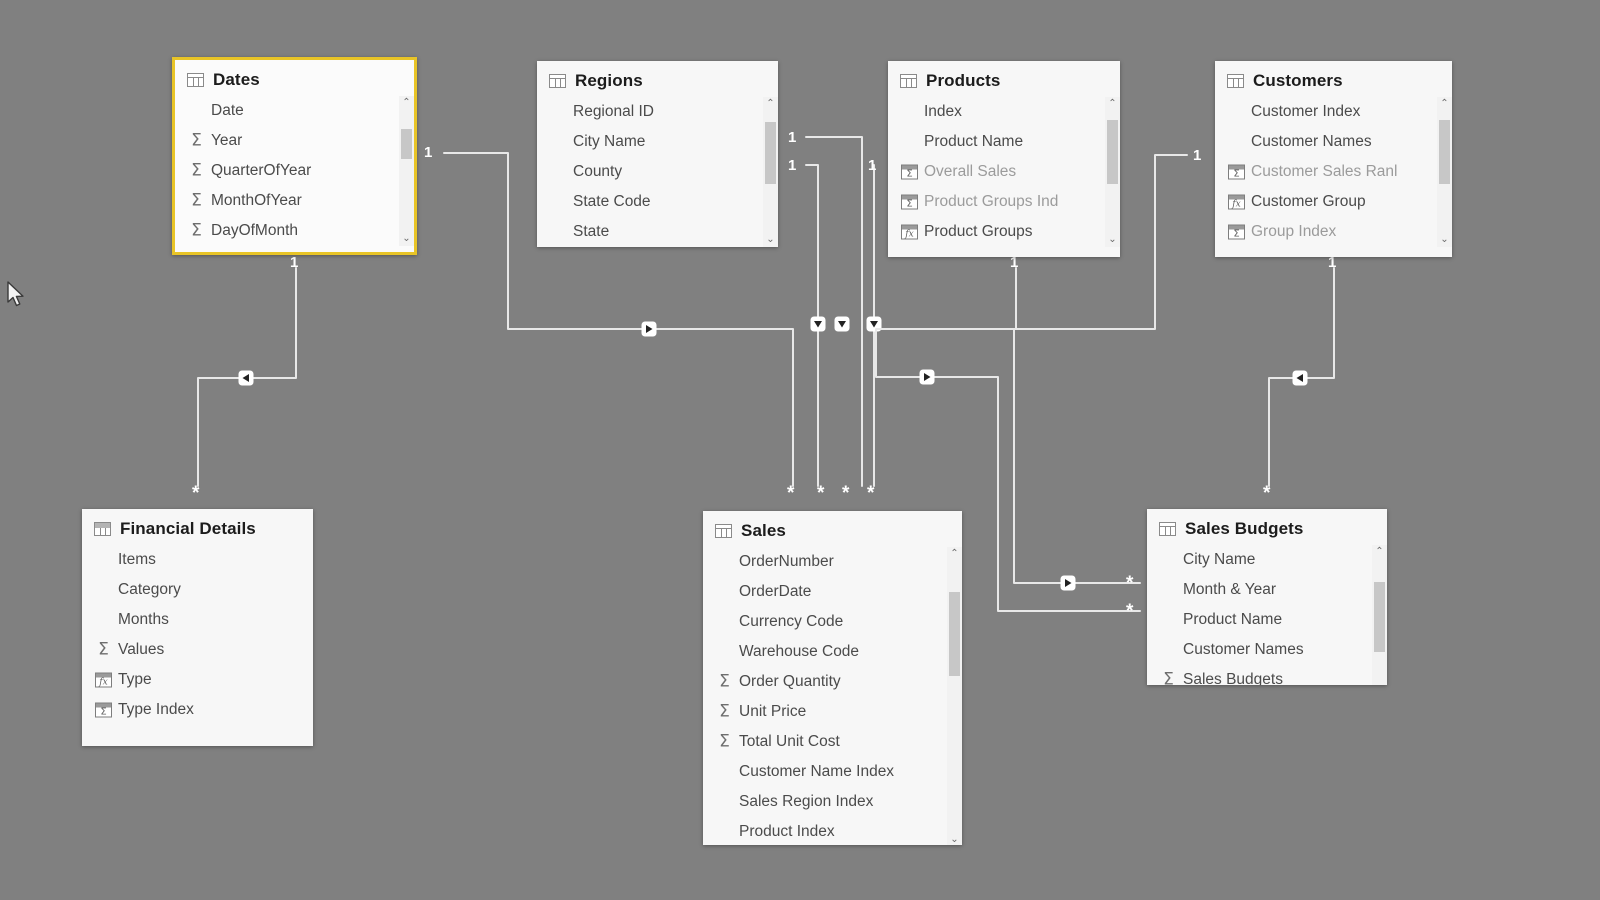 This screenshot has height=900, width=1600. I want to click on table-field-row: fx Type, so click(197, 680).